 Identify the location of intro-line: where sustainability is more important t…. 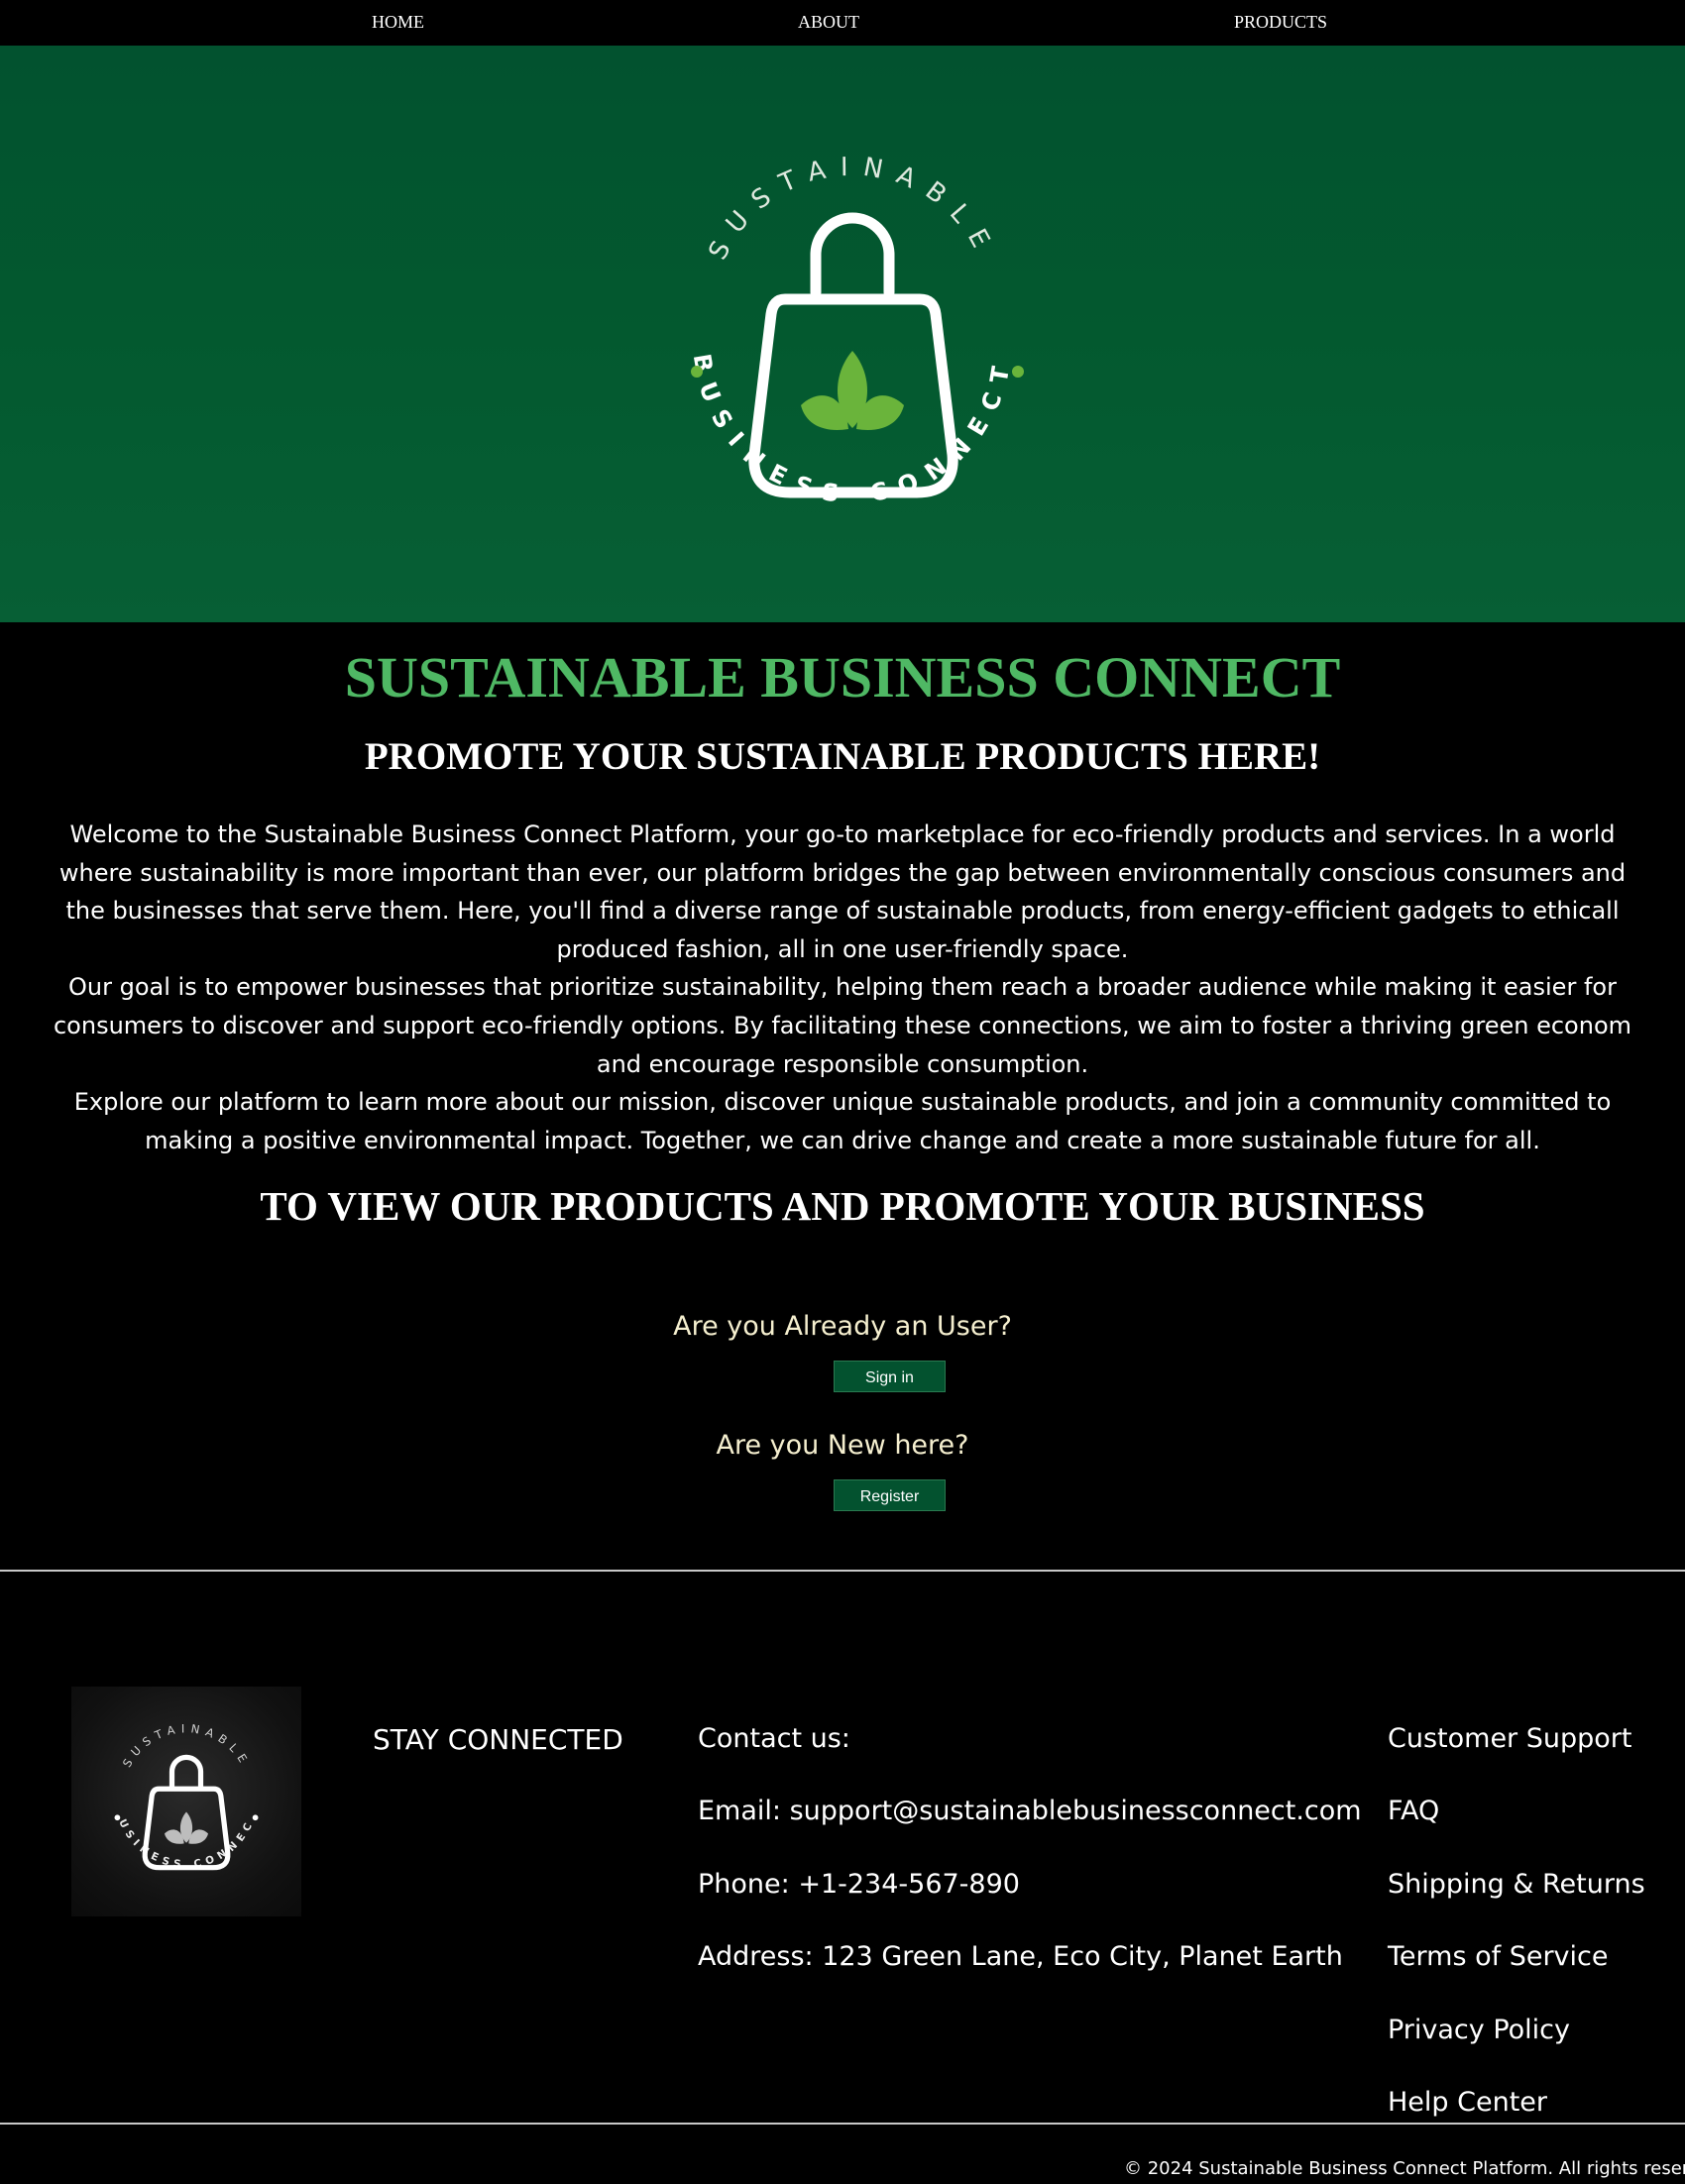
(842, 872).